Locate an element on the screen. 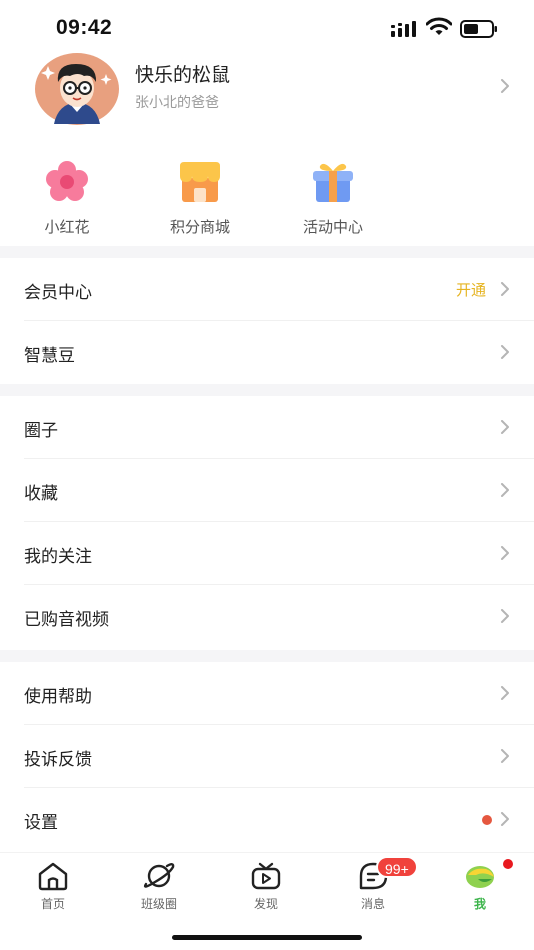 The width and height of the screenshot is (534, 950). status-time: 09:42 is located at coordinates (84, 27).